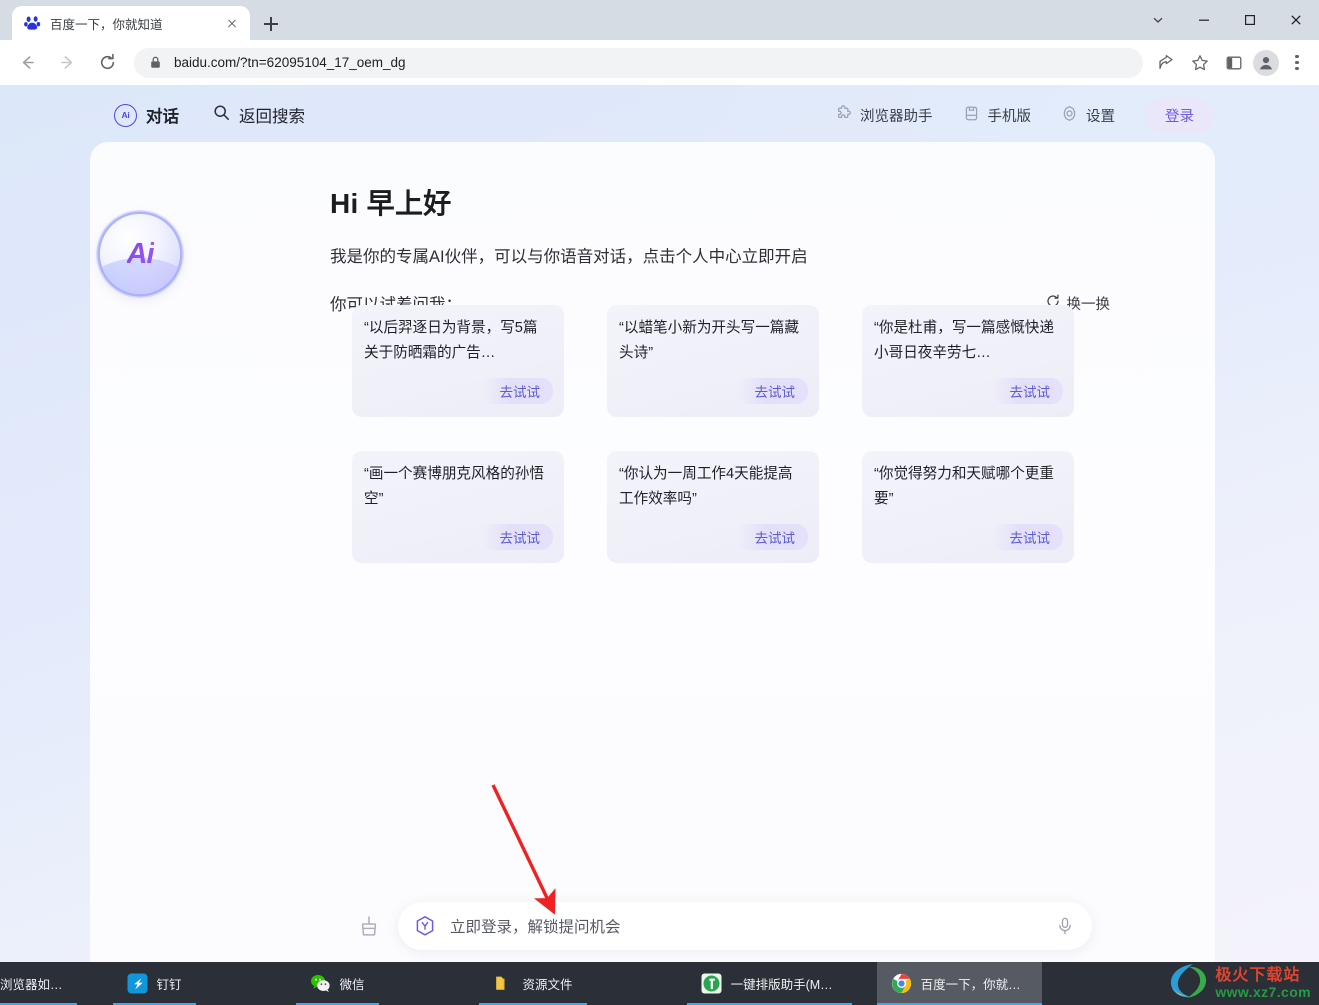 The width and height of the screenshot is (1319, 1005). Describe the element at coordinates (1158, 20) in the screenshot. I see `chevron-down-icon` at that location.